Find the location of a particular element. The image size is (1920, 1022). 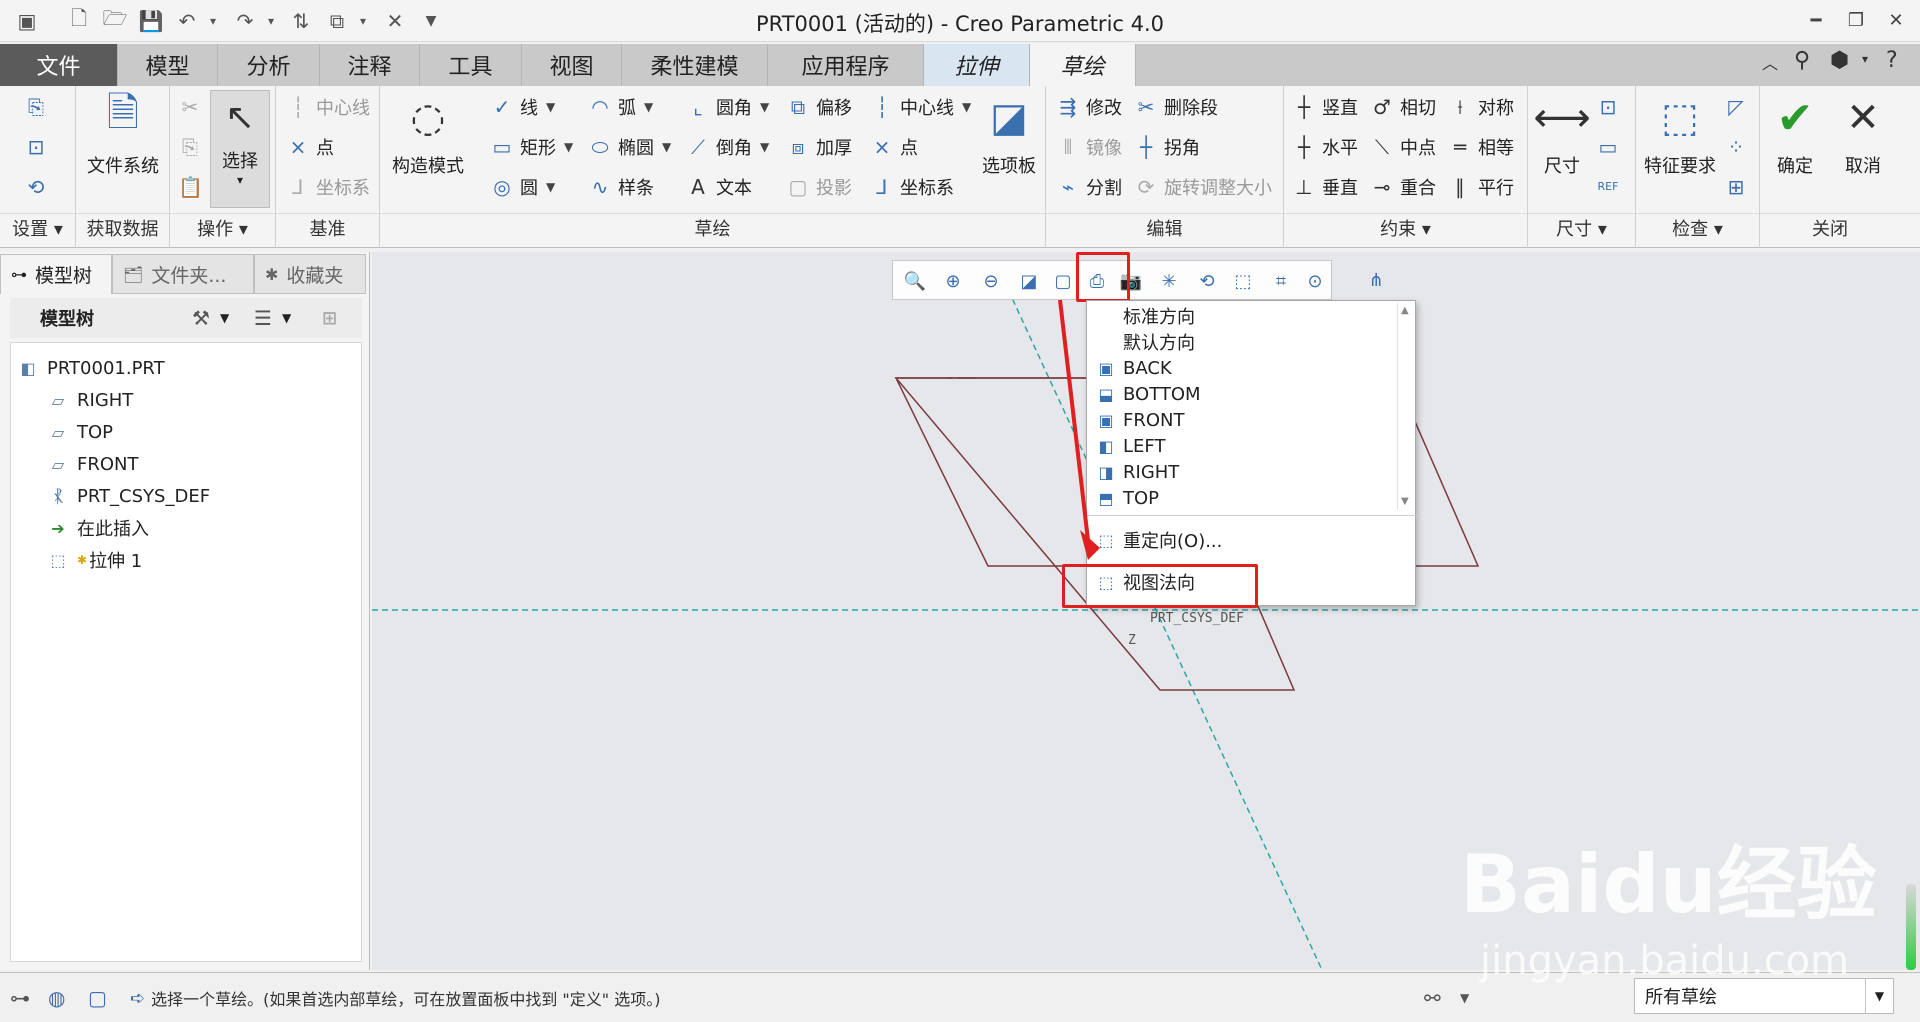

full-screen-icon: ▢ is located at coordinates (97, 998).